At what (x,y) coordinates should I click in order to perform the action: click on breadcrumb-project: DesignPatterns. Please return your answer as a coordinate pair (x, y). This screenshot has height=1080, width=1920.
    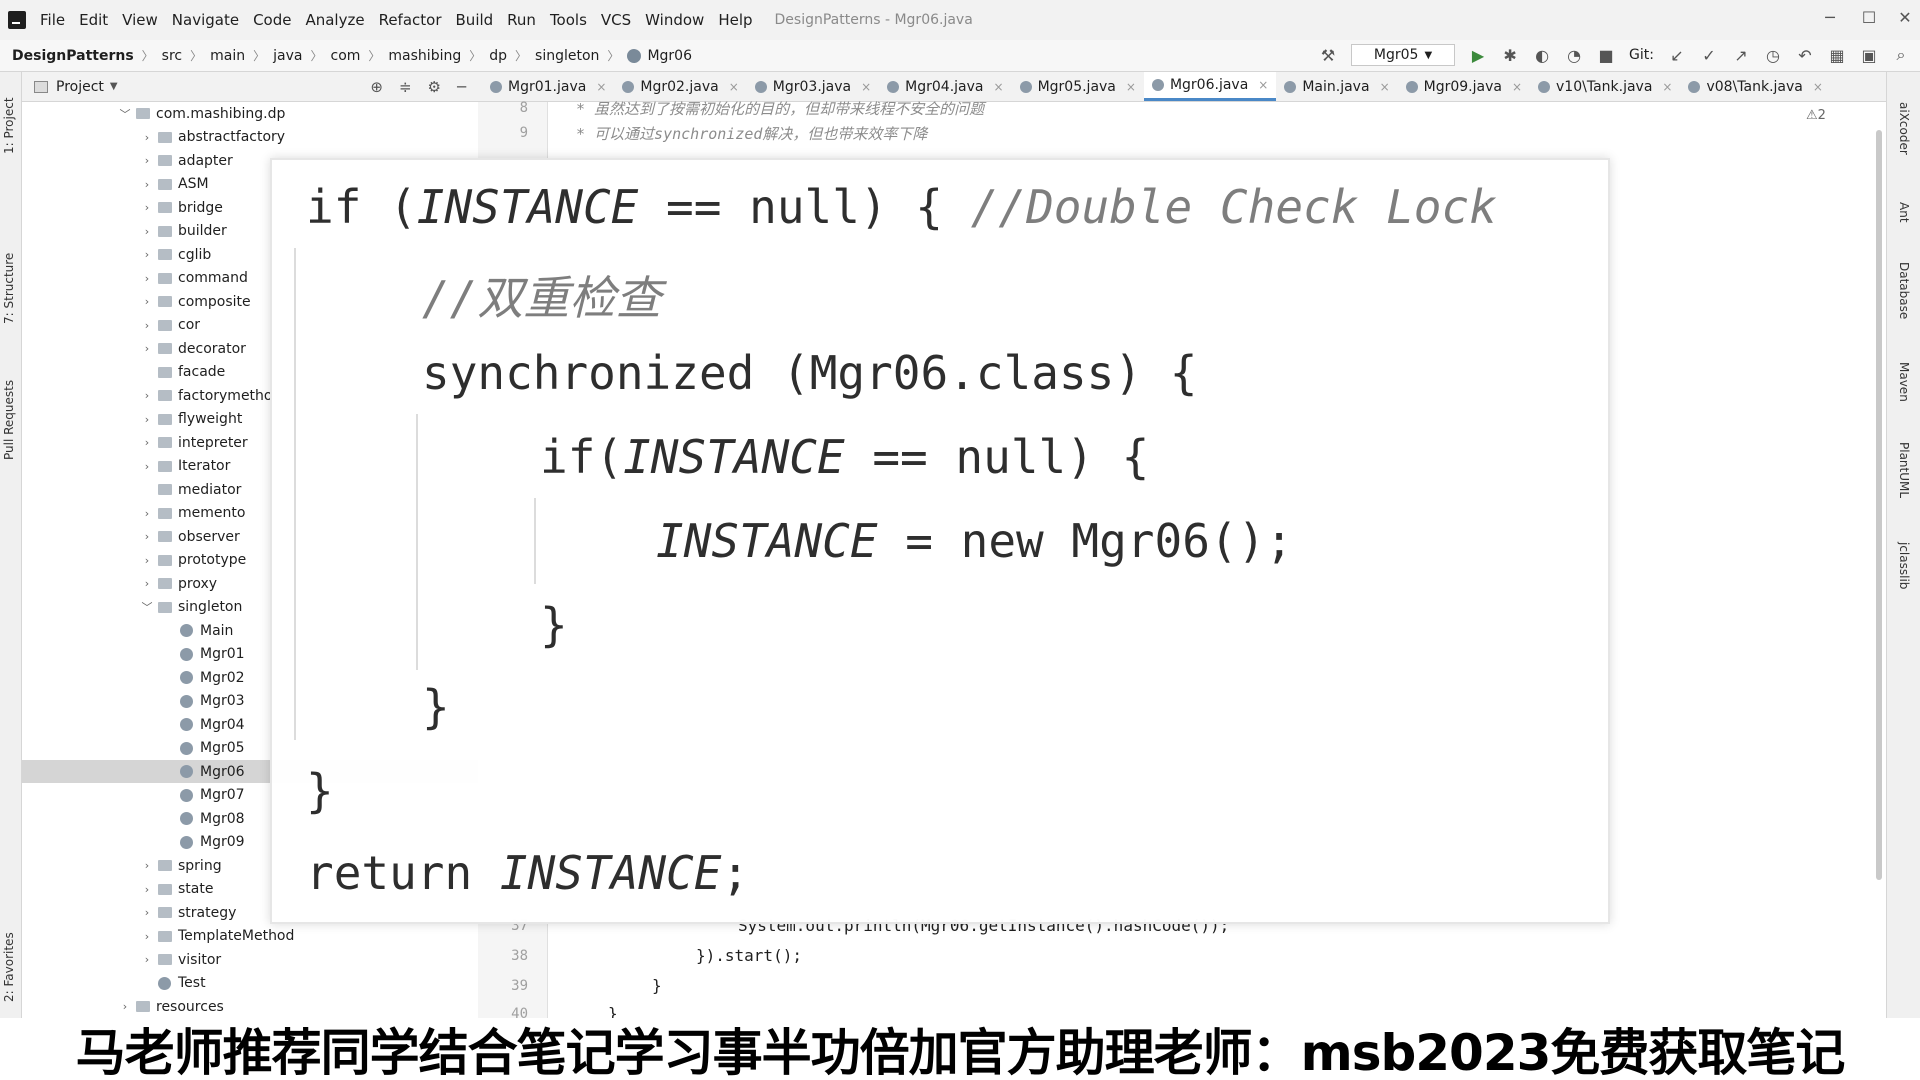
    Looking at the image, I should click on (73, 56).